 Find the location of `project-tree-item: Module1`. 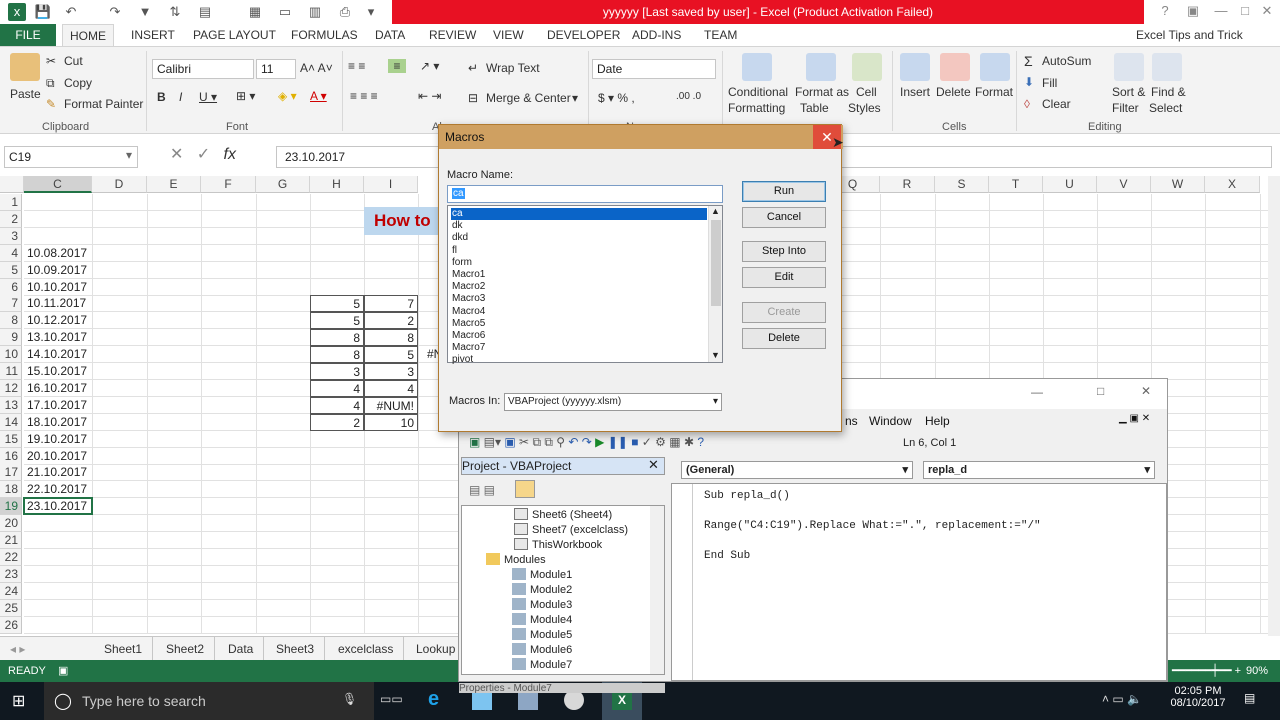

project-tree-item: Module1 is located at coordinates (542, 574).